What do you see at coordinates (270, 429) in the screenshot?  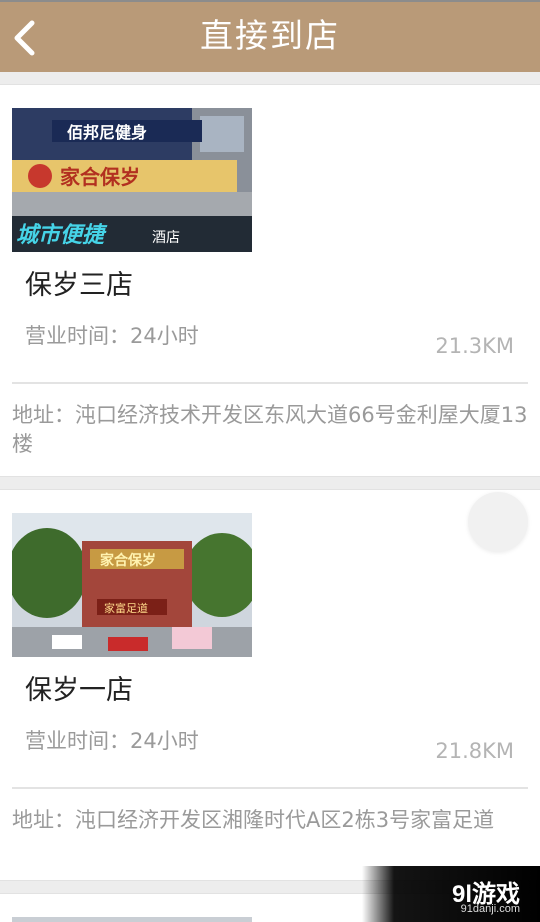 I see `store-address: 地址：沌口经济技术开发区东风大道66号金利屋大厦13楼` at bounding box center [270, 429].